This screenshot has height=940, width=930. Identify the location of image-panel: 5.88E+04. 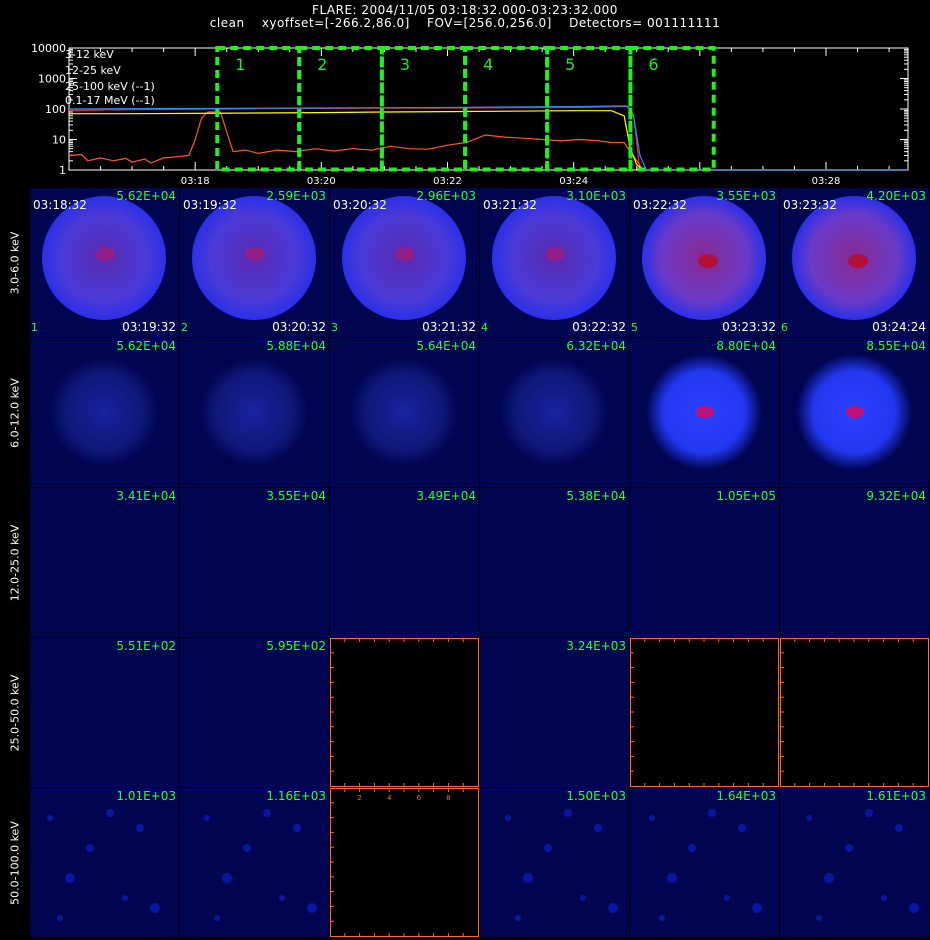
(254, 412).